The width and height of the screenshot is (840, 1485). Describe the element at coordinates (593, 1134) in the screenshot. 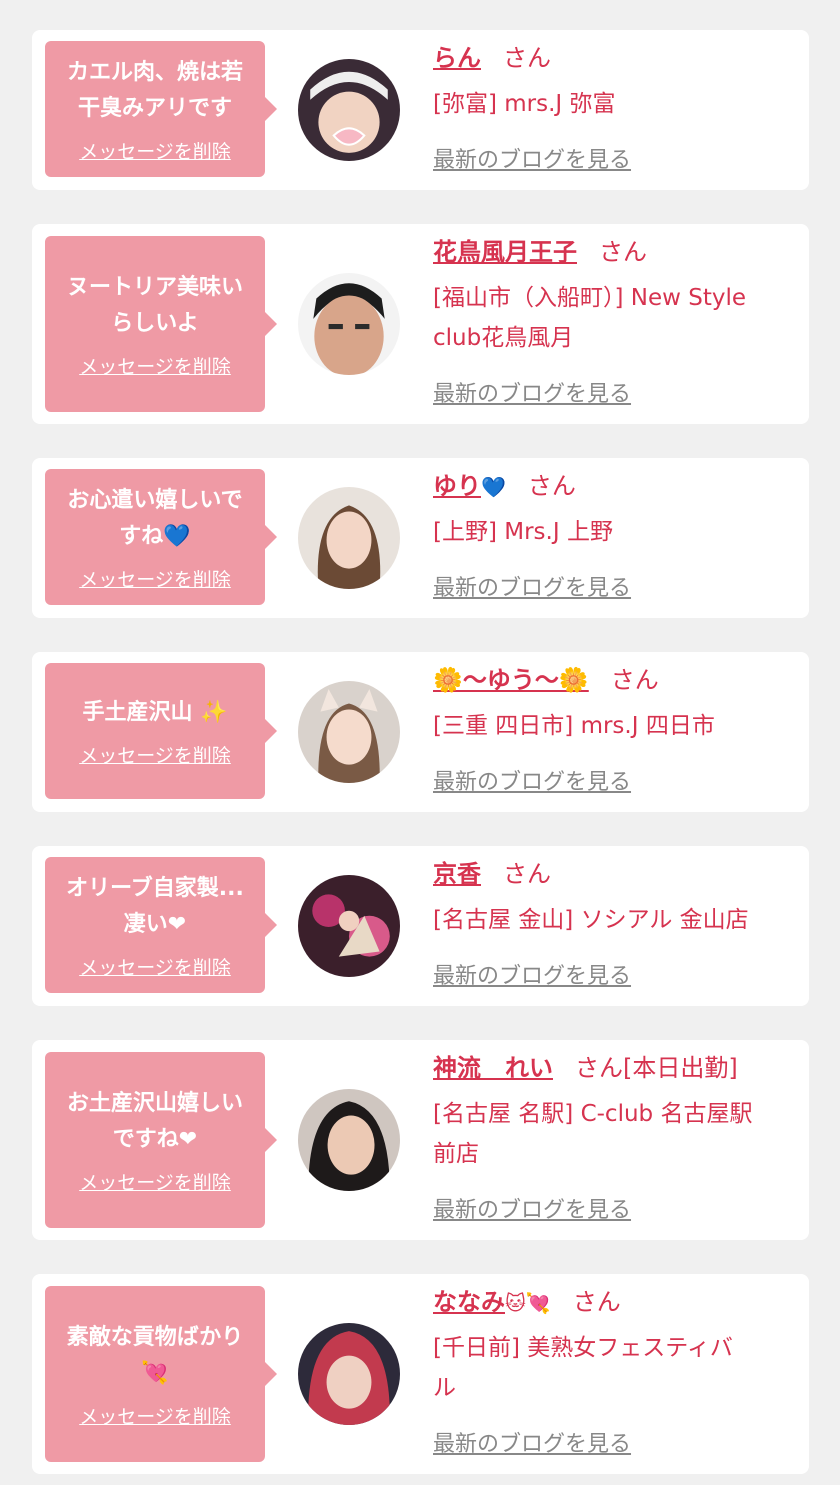

I see `shop-name: [名古屋 名駅] C-club 名古屋駅 前店` at that location.